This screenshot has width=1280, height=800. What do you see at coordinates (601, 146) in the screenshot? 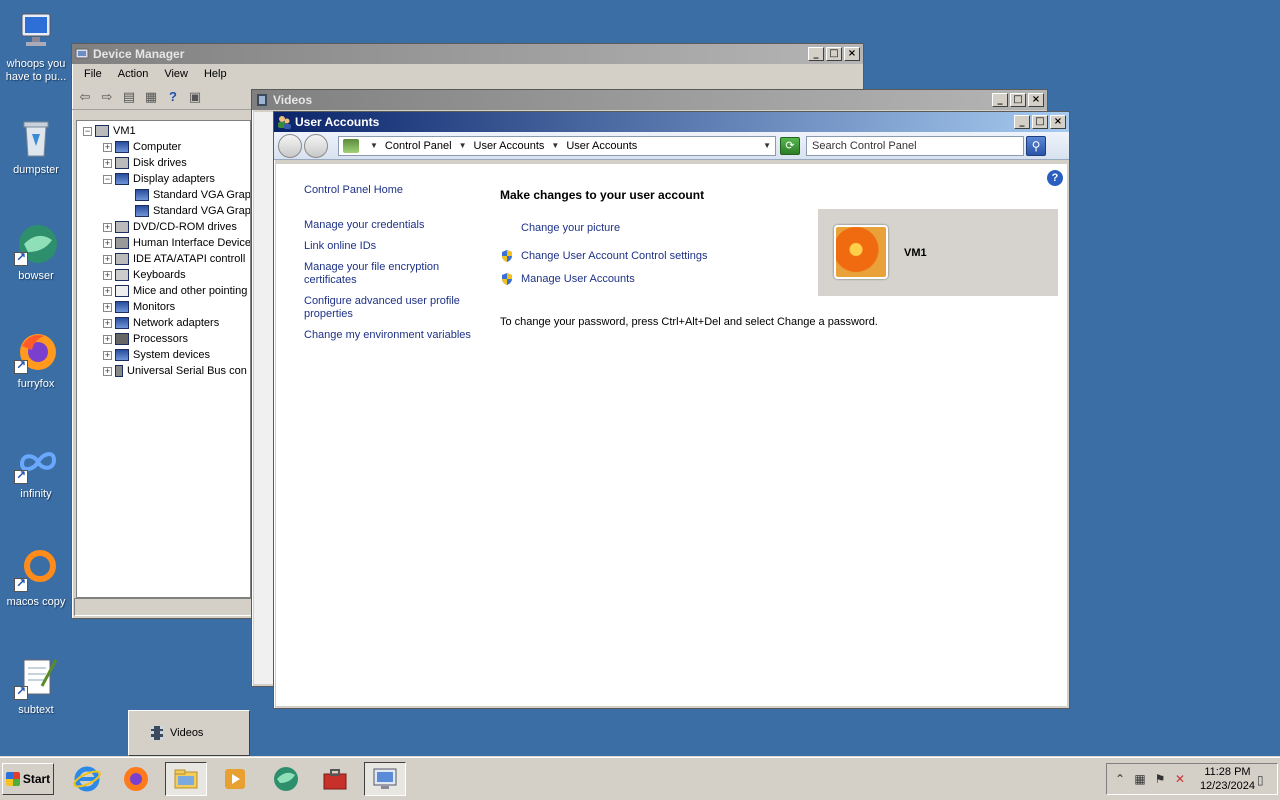
I see `breadcrumb-user-accounts-current: User Accounts` at bounding box center [601, 146].